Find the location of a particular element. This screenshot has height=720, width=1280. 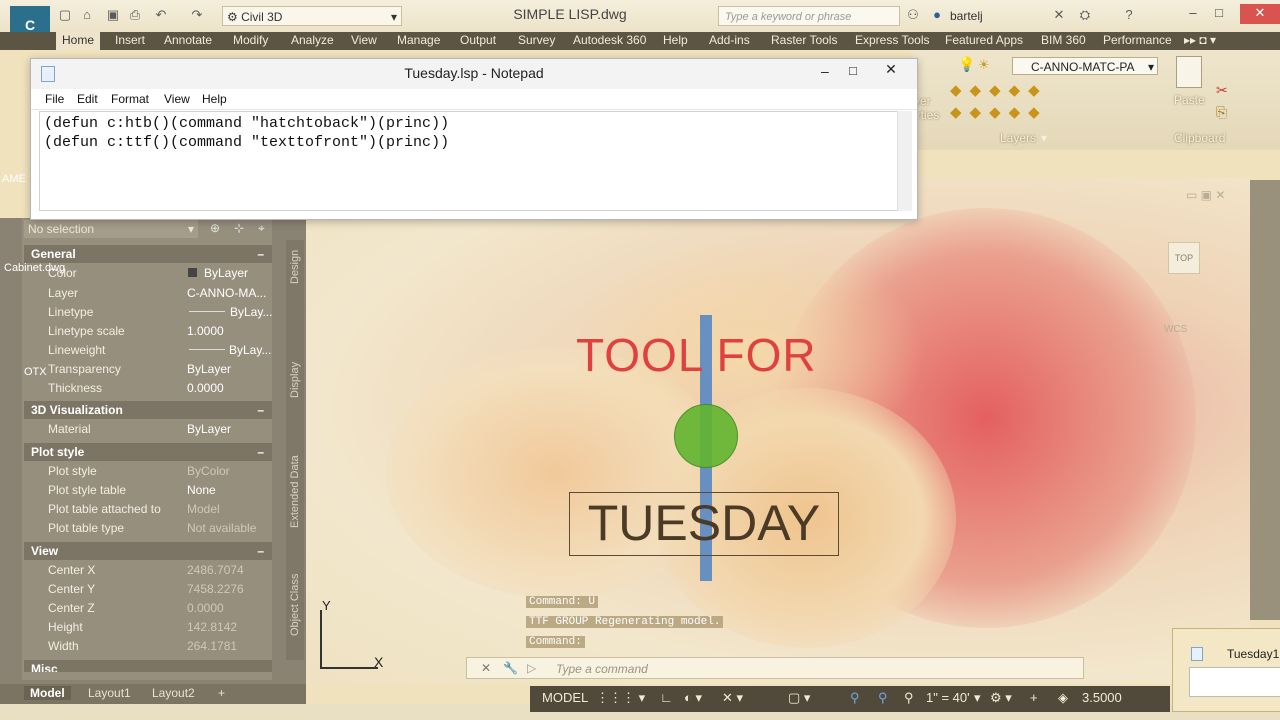

help-icon: ? is located at coordinates (1129, 15).